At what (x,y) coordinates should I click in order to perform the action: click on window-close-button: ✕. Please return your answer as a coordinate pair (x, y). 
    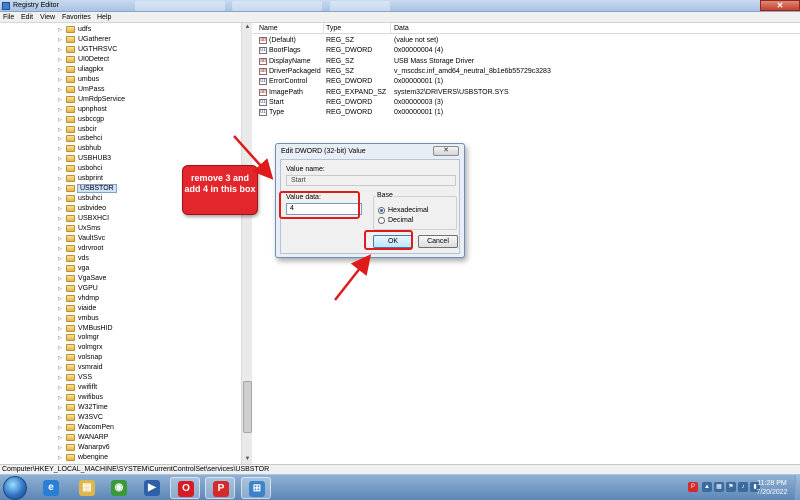
    Looking at the image, I should click on (780, 5).